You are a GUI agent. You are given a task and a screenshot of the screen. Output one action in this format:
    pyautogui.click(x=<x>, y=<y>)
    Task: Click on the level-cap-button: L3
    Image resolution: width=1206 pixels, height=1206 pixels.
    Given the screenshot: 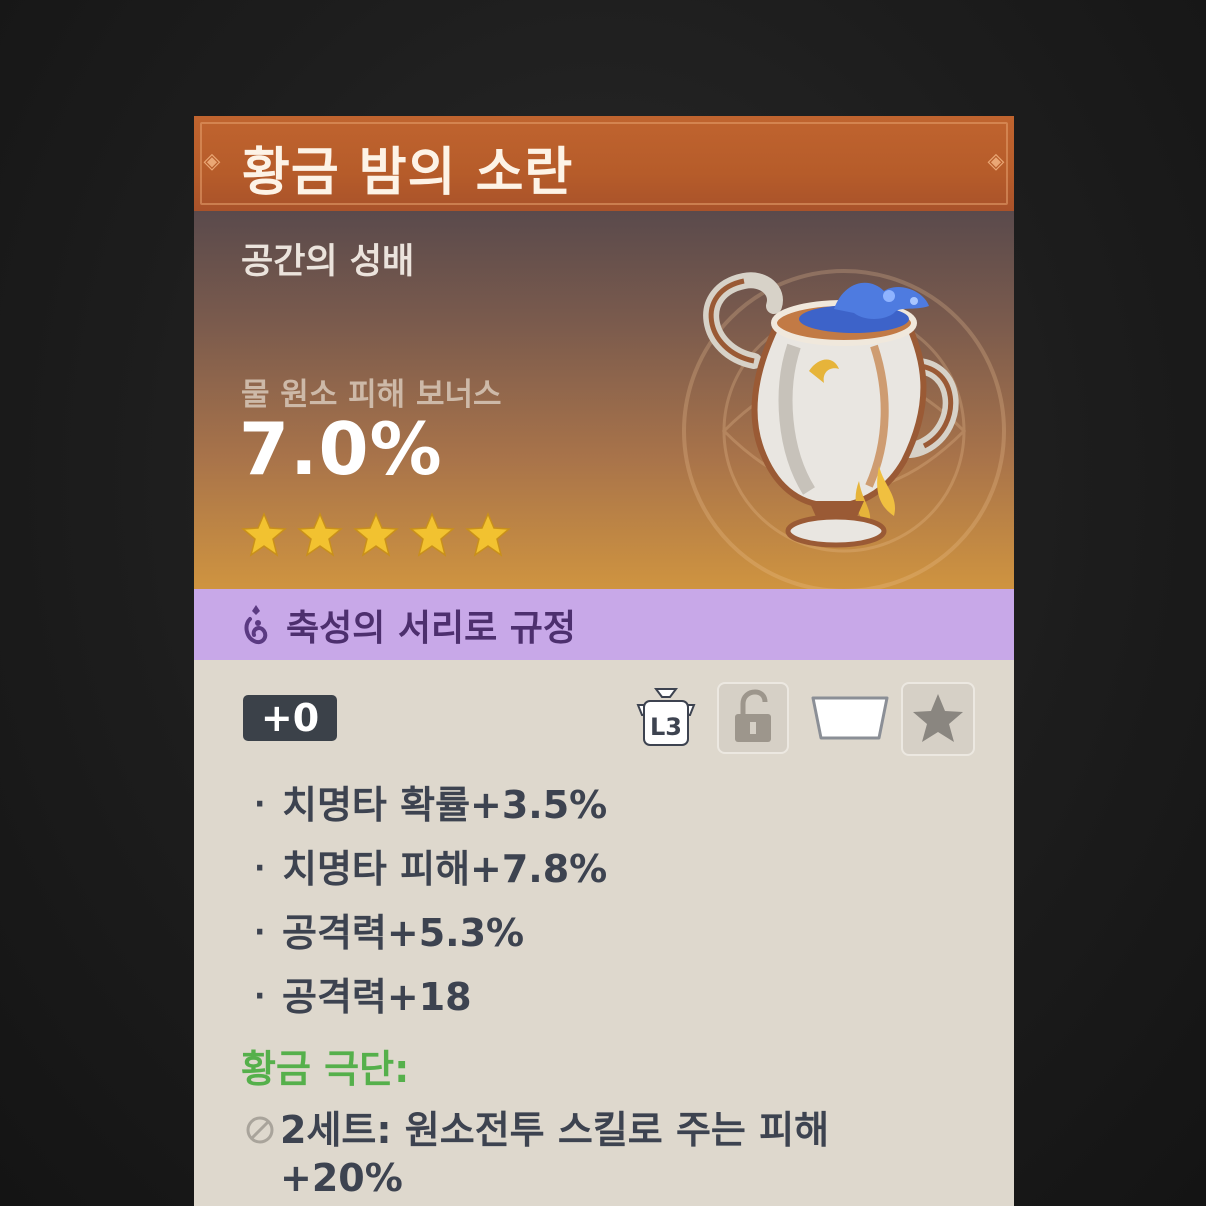 What is the action you would take?
    pyautogui.click(x=666, y=718)
    